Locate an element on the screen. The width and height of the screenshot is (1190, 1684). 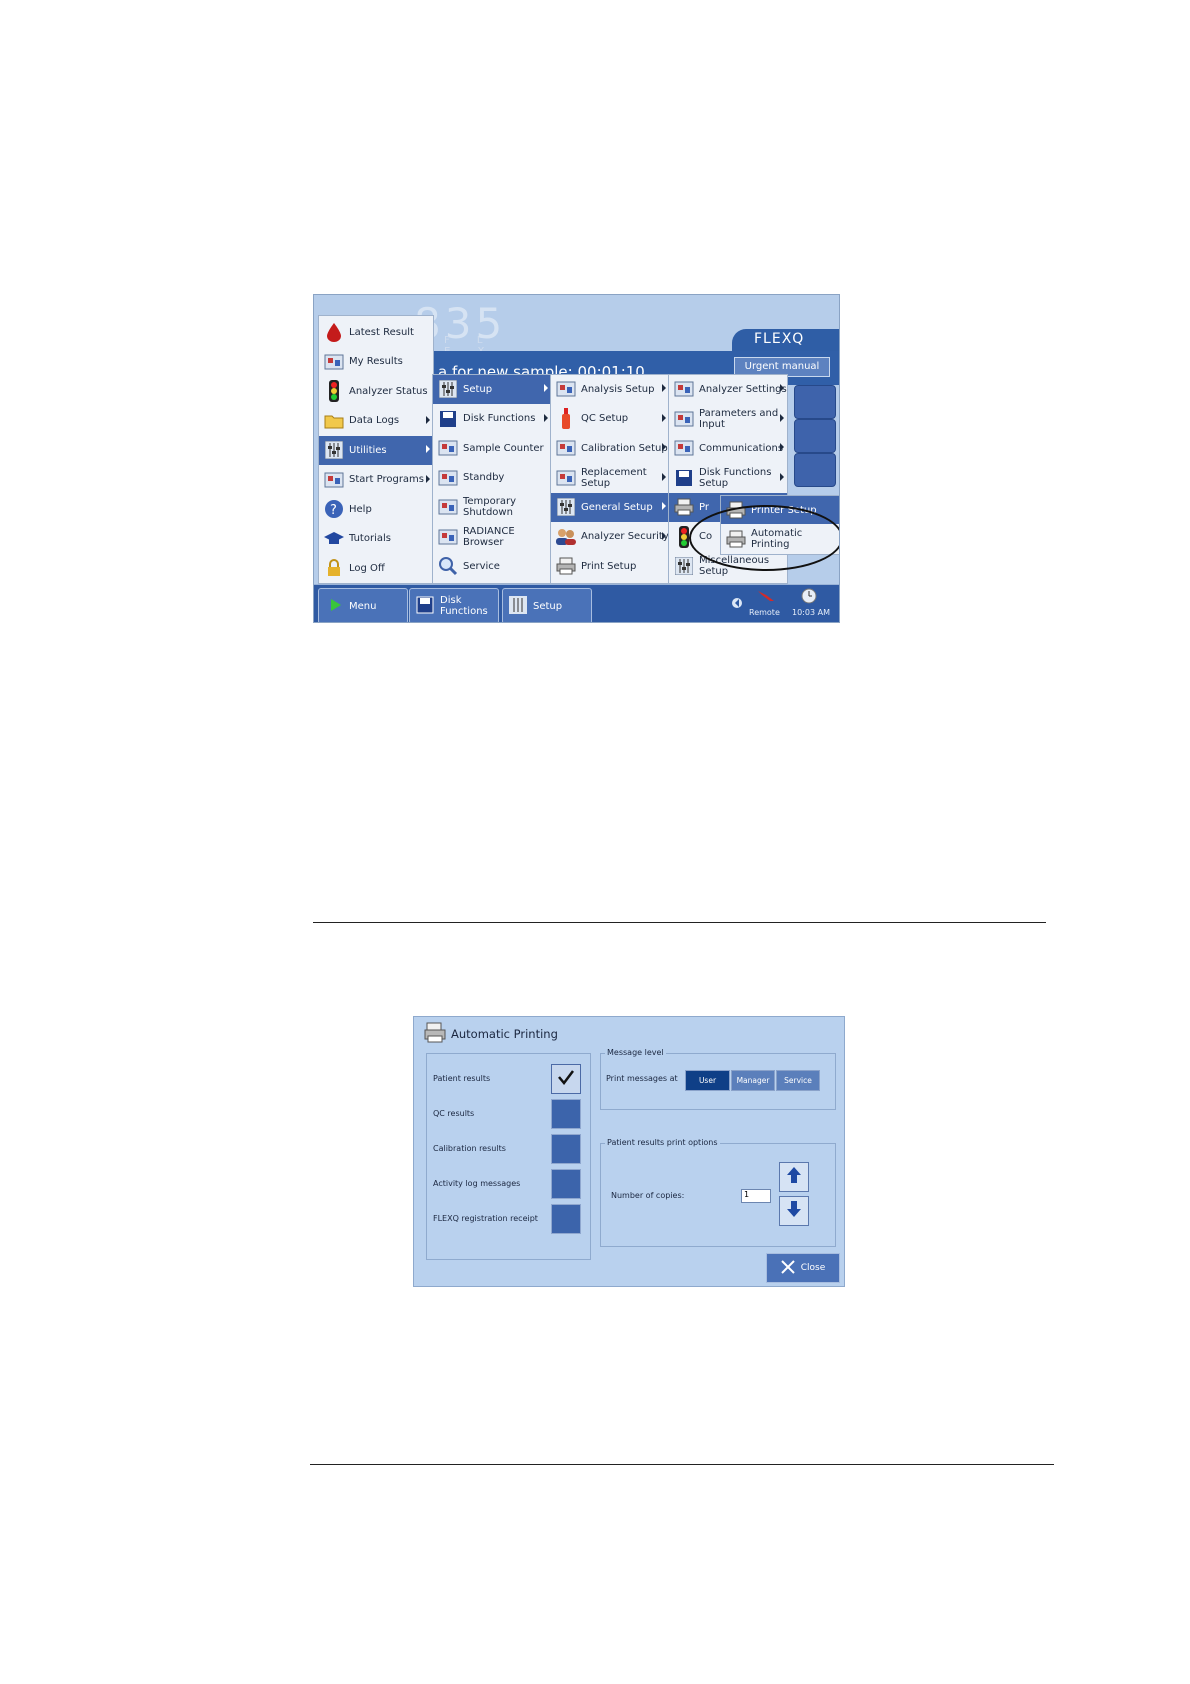
traffic-light-icon is located at coordinates (334, 391).